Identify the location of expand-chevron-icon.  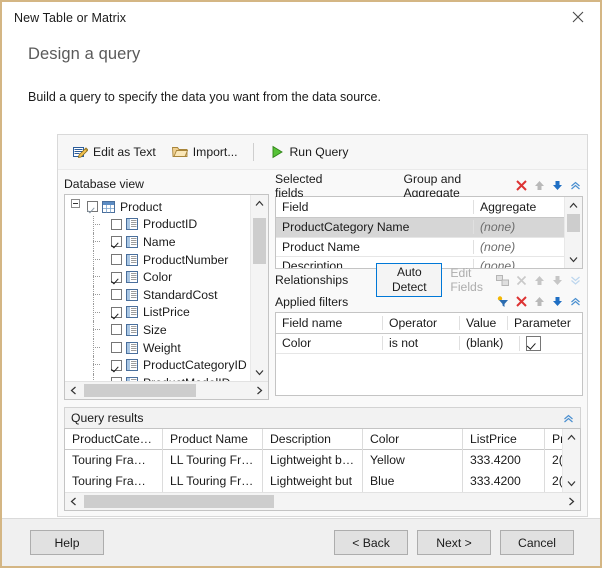
(575, 280).